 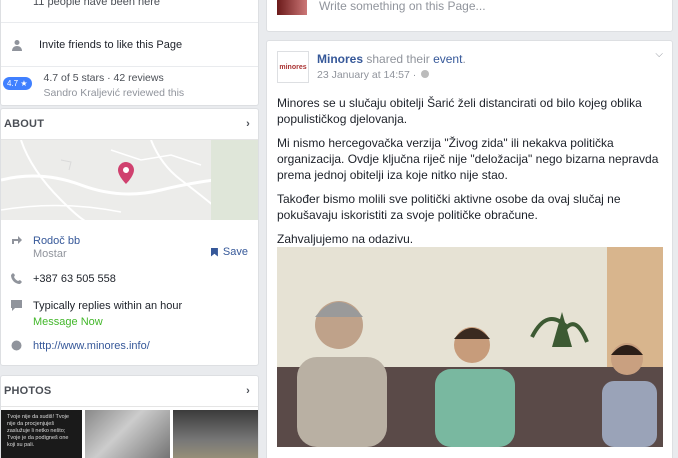 What do you see at coordinates (366, 75) in the screenshot?
I see `post-timestamp: 23 January at 14:57 ·` at bounding box center [366, 75].